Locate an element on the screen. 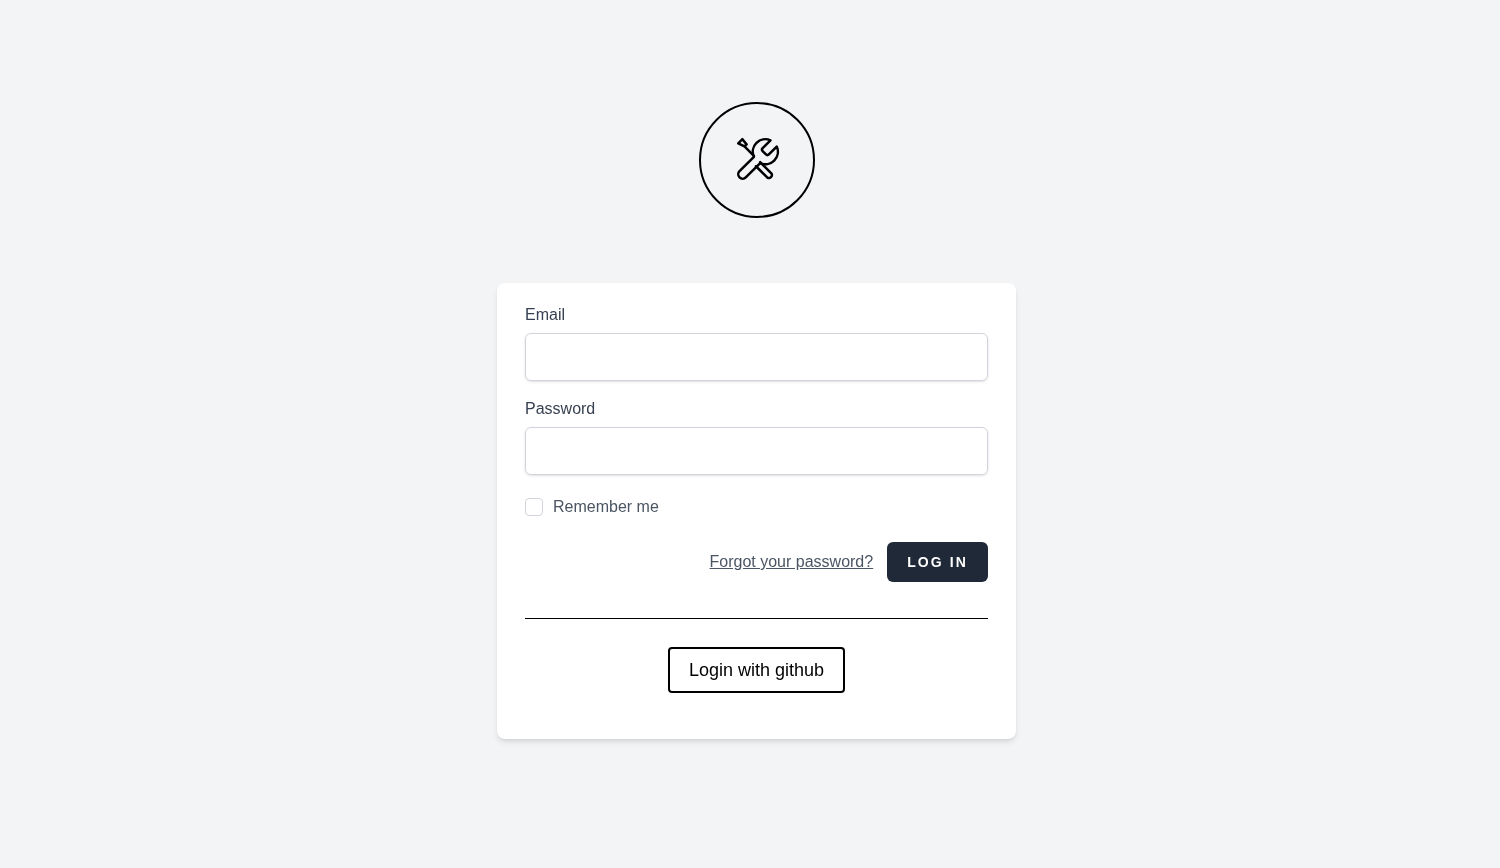  field-label: Password is located at coordinates (561, 409).